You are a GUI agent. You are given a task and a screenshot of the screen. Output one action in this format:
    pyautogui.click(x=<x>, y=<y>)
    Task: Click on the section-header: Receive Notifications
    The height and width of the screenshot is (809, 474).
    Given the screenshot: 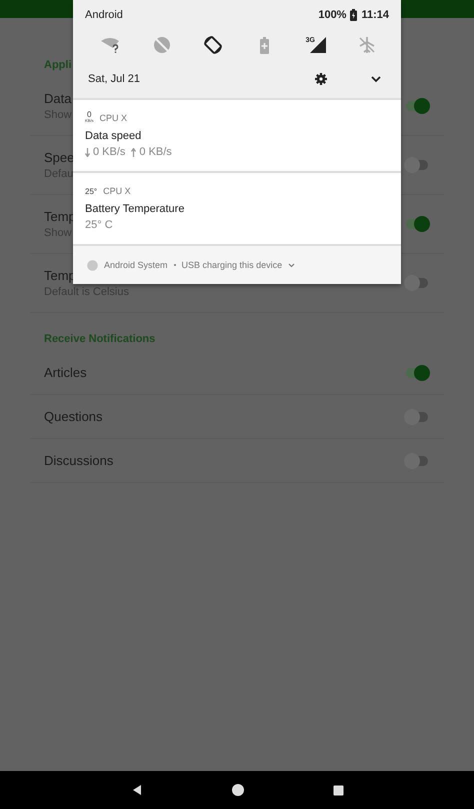 What is the action you would take?
    pyautogui.click(x=100, y=339)
    